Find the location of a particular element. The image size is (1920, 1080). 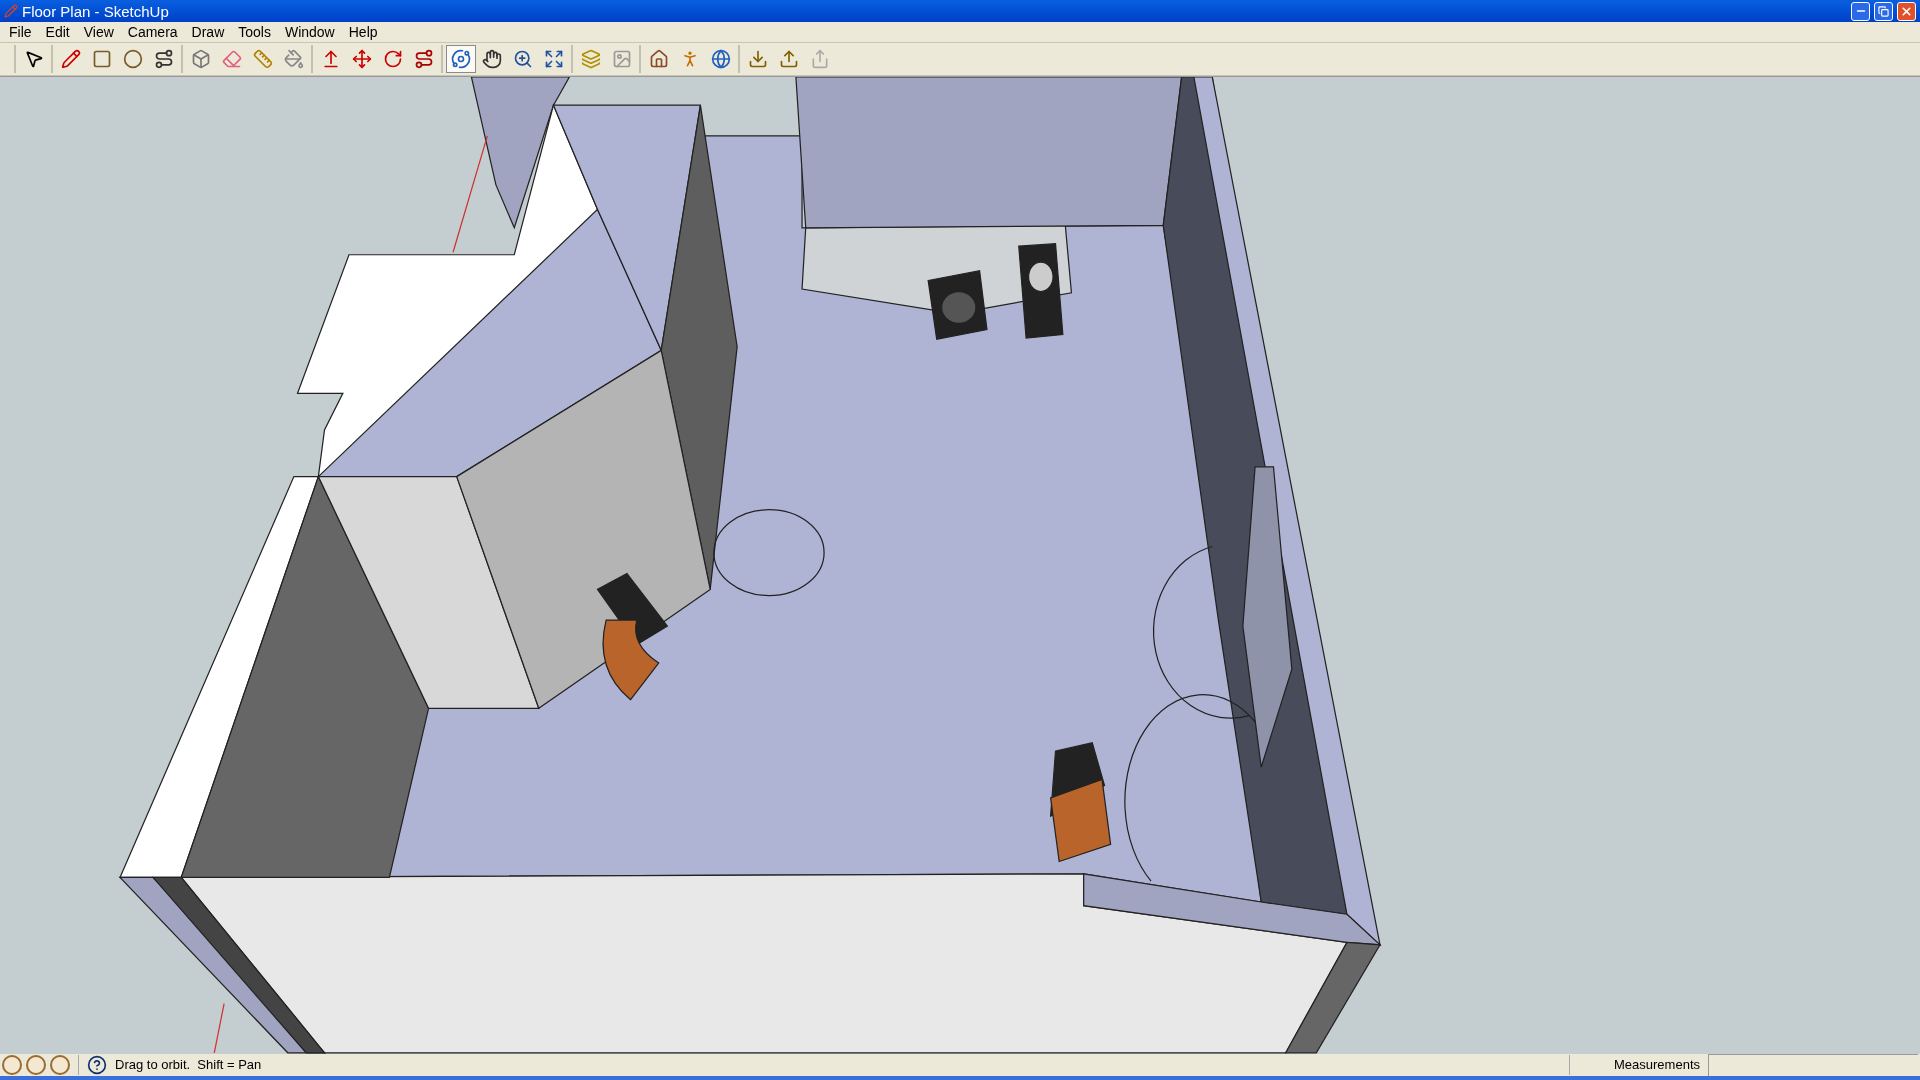

menu-item: Window is located at coordinates (309, 32).